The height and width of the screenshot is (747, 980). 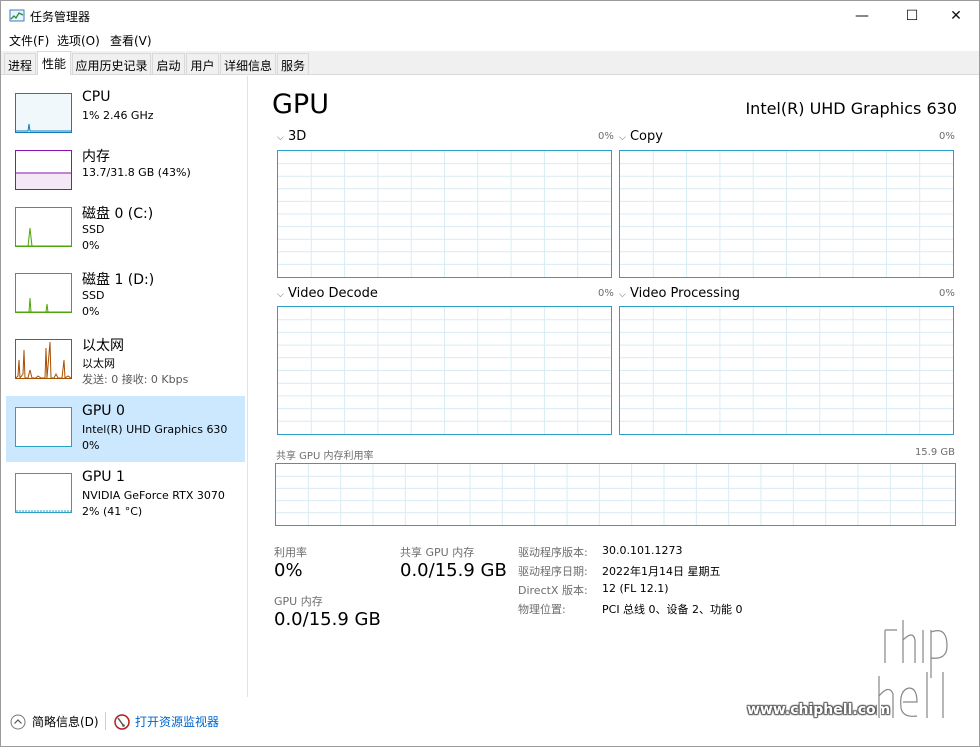 What do you see at coordinates (437, 552) in the screenshot?
I see `shared-memory-label: 共享 GPU 内存` at bounding box center [437, 552].